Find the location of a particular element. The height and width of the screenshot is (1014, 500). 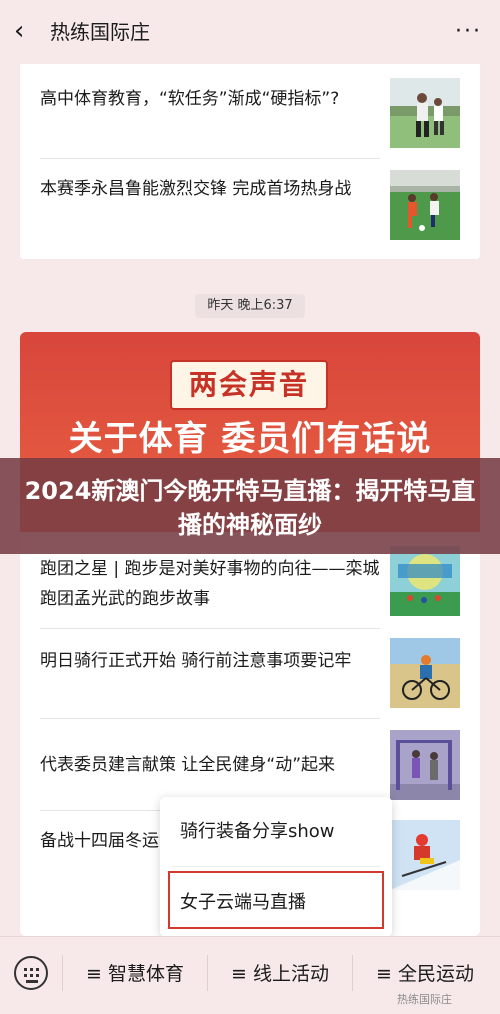

submenu-popup: 骑行装备分享show 女子云端马直播 is located at coordinates (276, 867).